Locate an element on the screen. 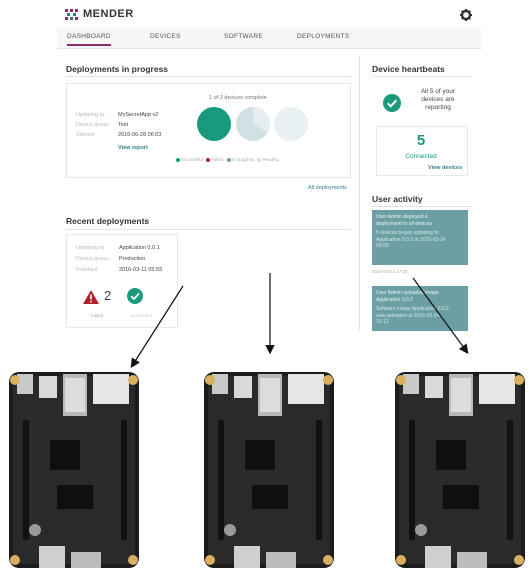 The height and width of the screenshot is (570, 529). activity-text: deployment to all devices is located at coordinates (404, 223).